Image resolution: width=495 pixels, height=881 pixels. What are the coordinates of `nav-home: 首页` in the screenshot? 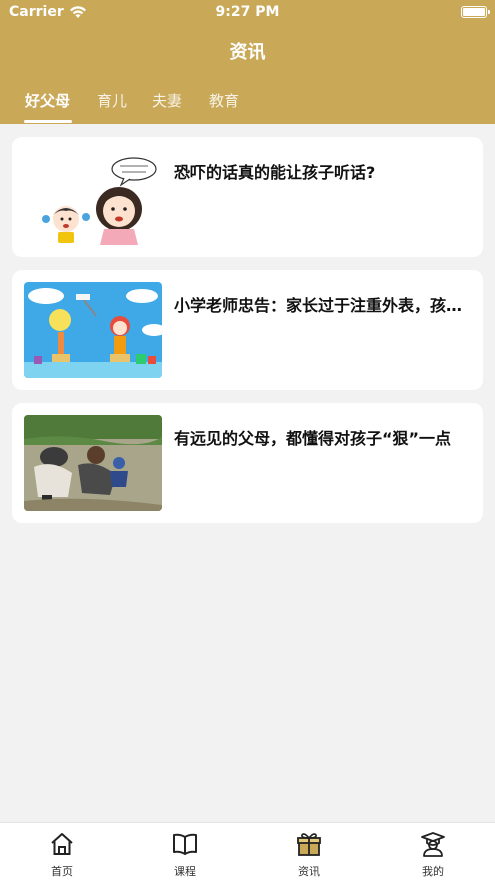 It's located at (62, 855).